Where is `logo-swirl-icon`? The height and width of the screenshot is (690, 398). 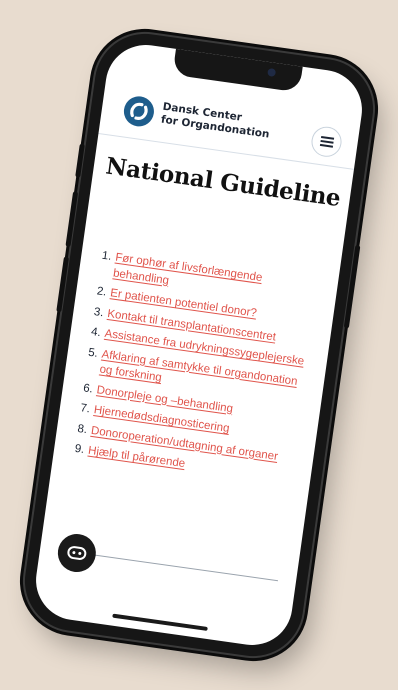 logo-swirl-icon is located at coordinates (139, 111).